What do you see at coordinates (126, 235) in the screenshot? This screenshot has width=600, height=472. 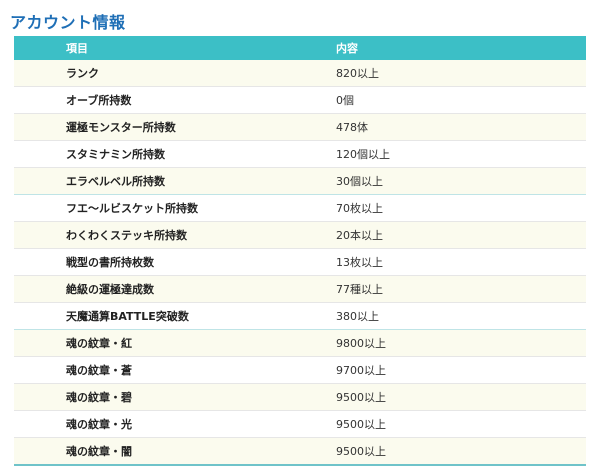 I see `row-item: わくわくステッキ所持数` at bounding box center [126, 235].